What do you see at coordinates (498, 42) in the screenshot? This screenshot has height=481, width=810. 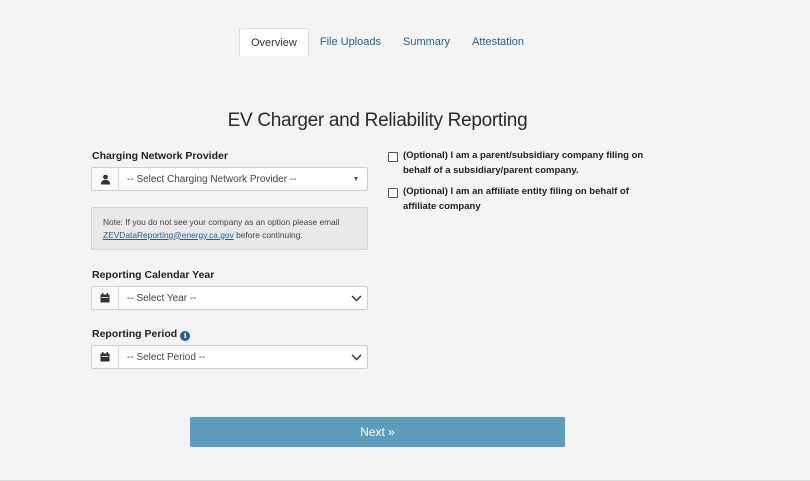 I see `tab-attestation: Attestation` at bounding box center [498, 42].